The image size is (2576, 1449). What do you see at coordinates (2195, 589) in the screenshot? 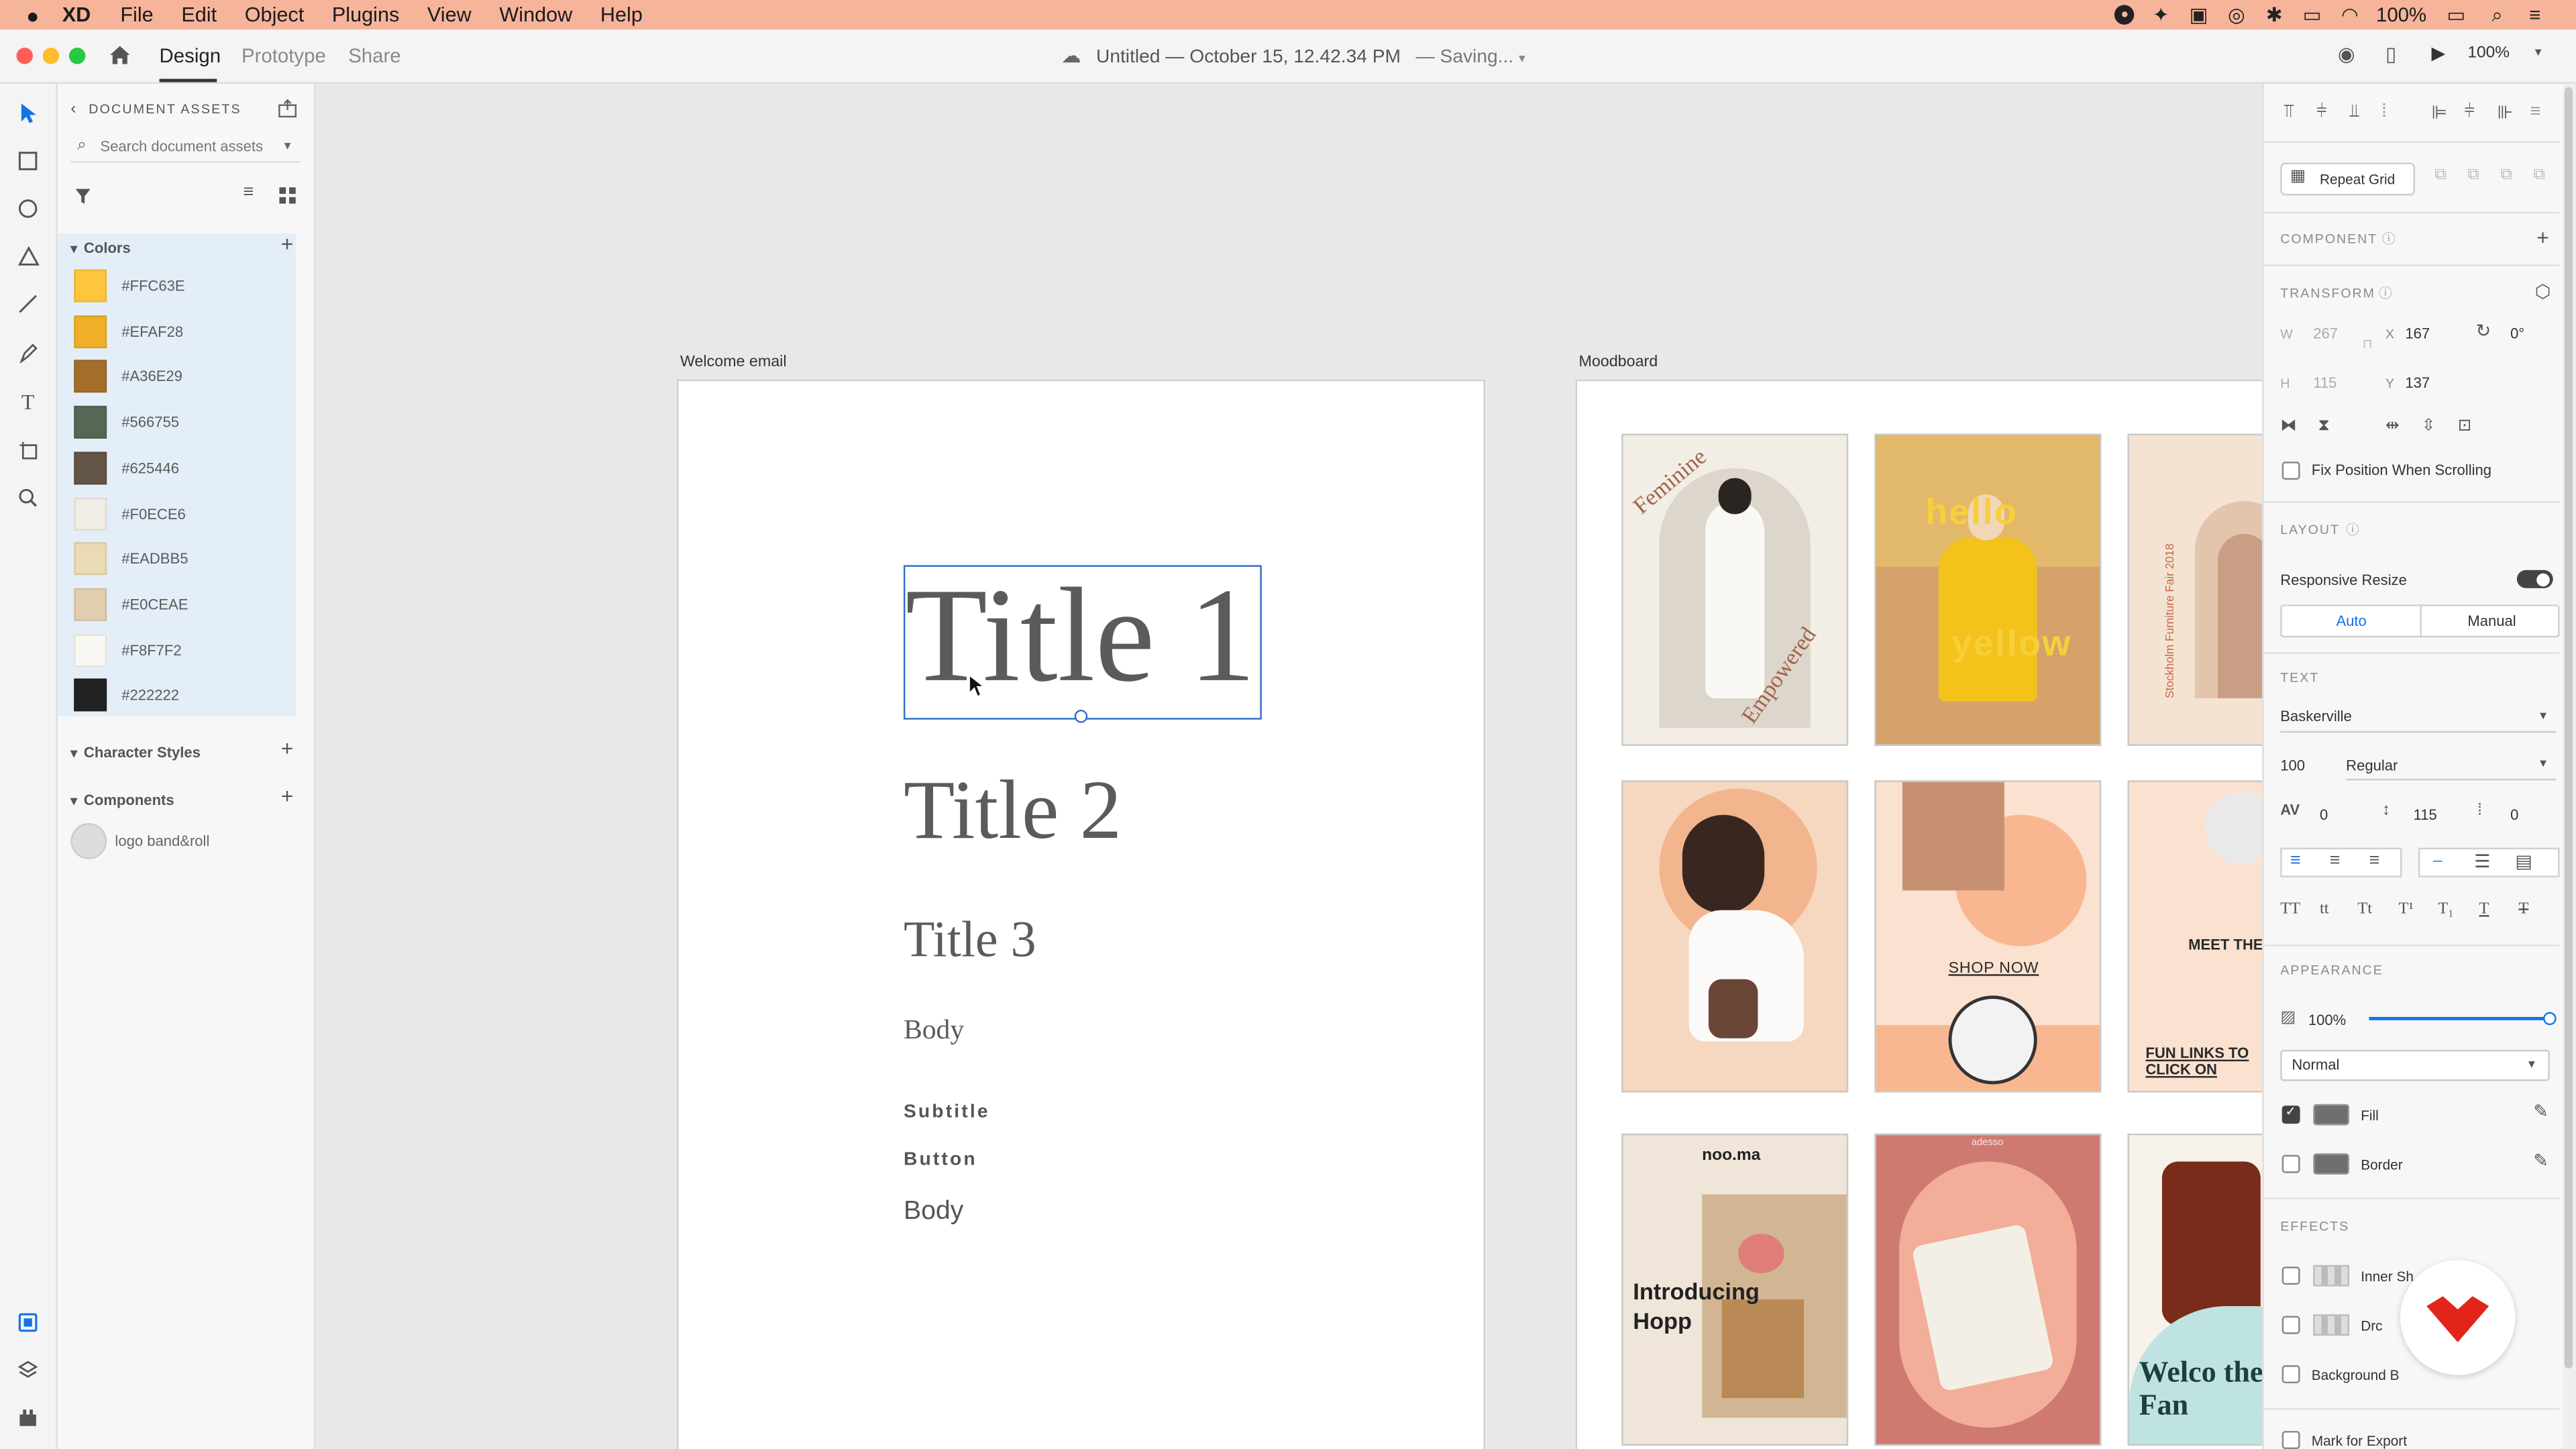
I see `mood-card-stockholm: Stockholm Furniture Fair 2018` at bounding box center [2195, 589].